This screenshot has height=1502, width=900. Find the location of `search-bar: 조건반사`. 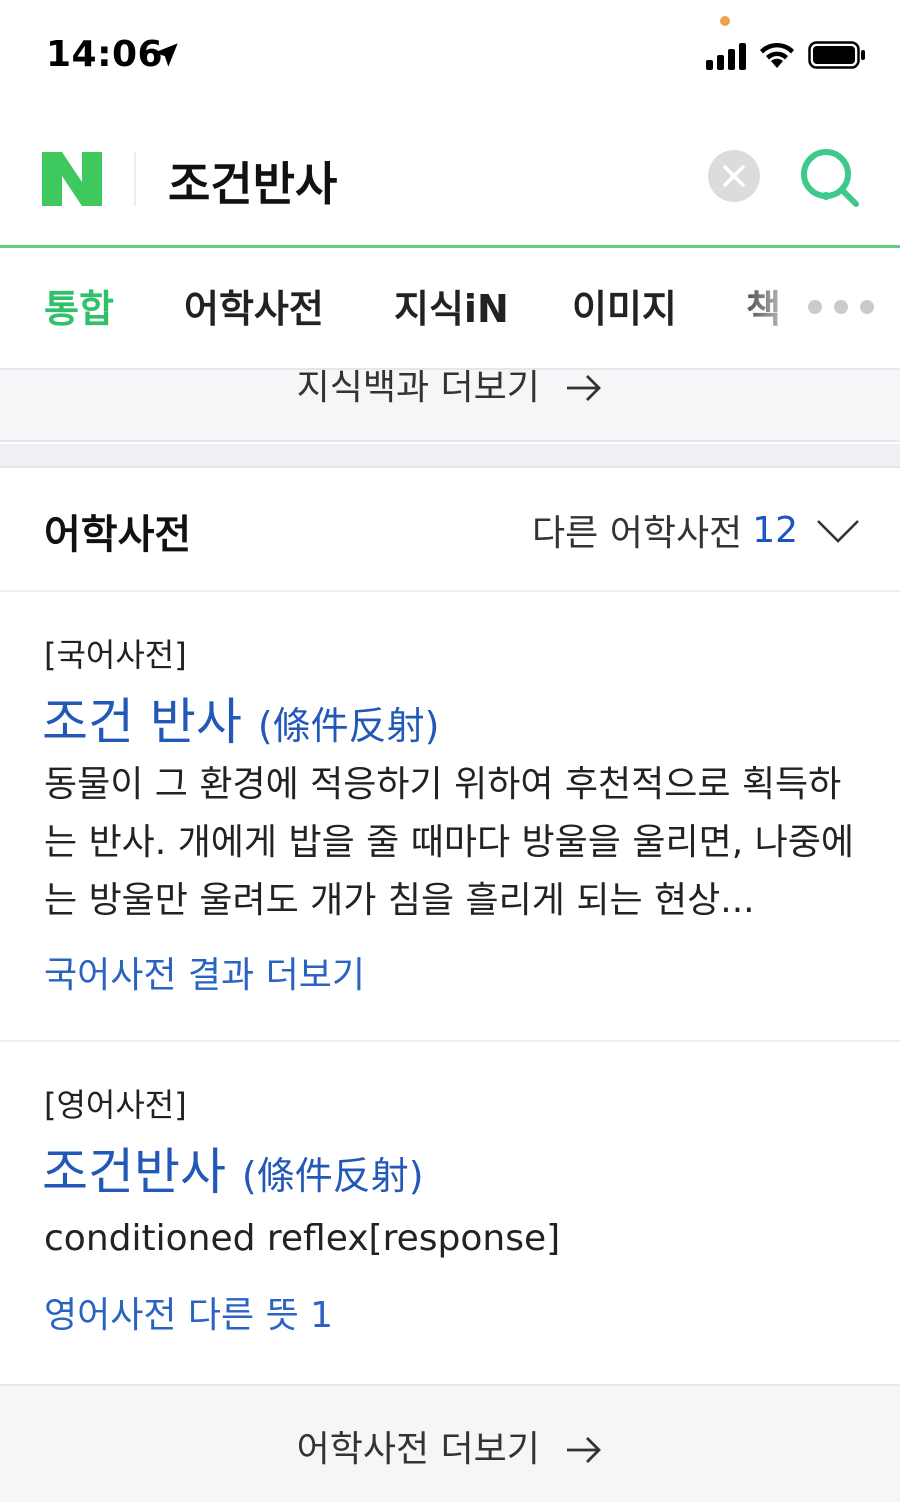

search-bar: 조건반사 is located at coordinates (450, 179).